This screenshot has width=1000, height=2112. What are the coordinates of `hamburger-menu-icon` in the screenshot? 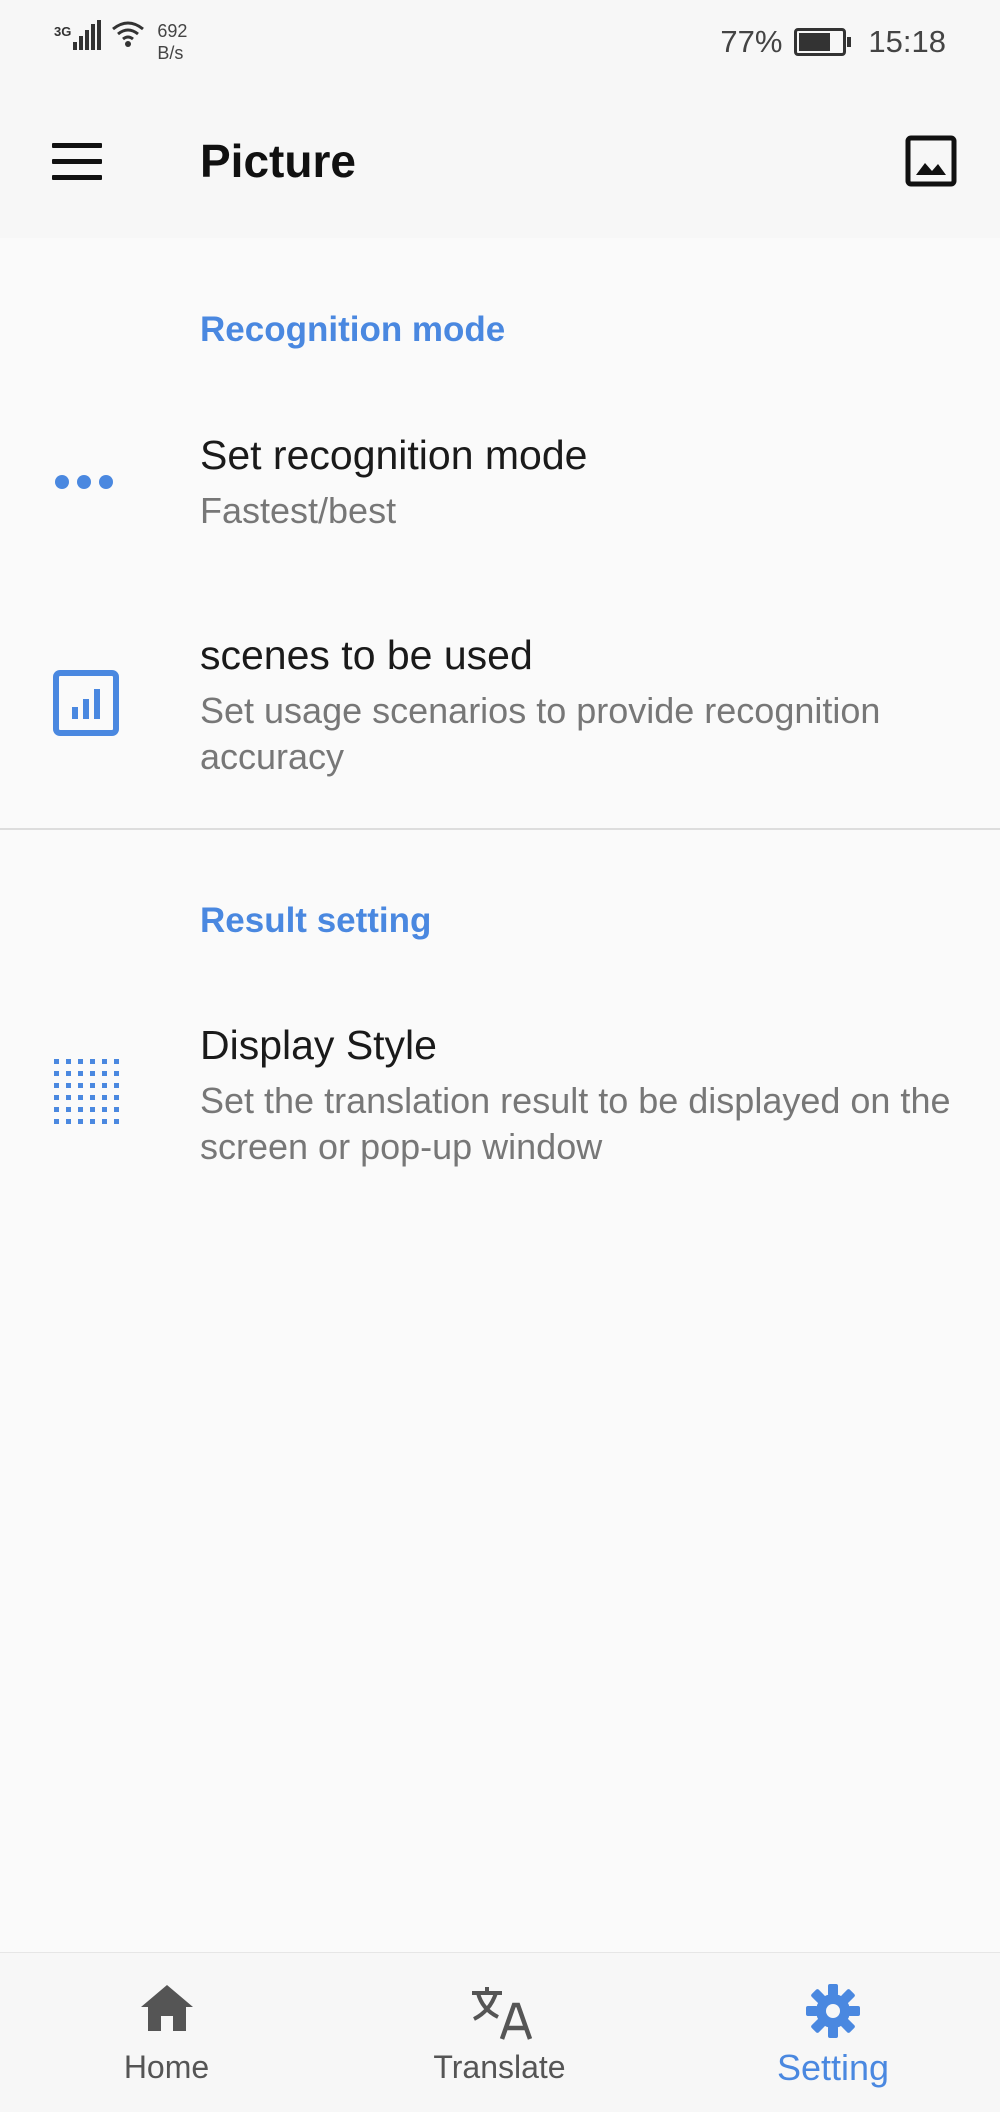 It's located at (77, 162).